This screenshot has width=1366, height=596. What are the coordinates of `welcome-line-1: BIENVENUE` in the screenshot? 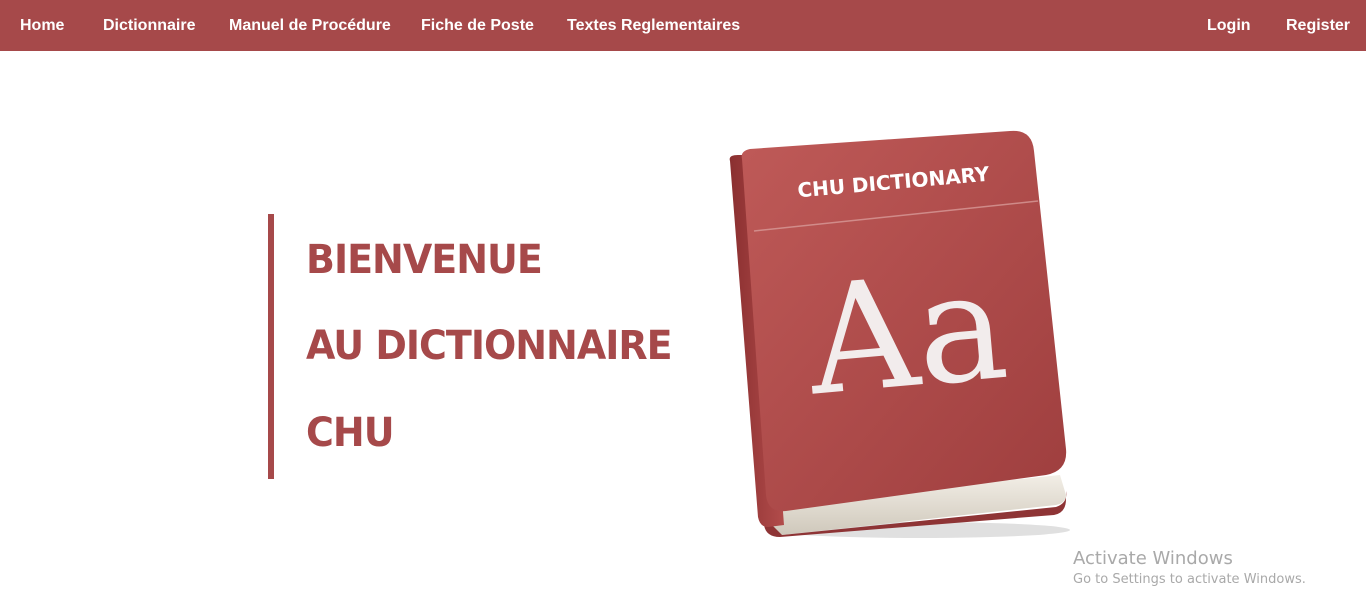 It's located at (424, 259).